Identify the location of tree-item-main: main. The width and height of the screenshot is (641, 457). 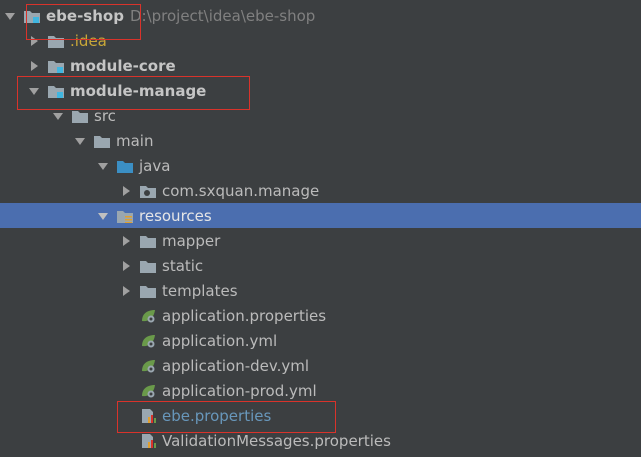
(320, 140).